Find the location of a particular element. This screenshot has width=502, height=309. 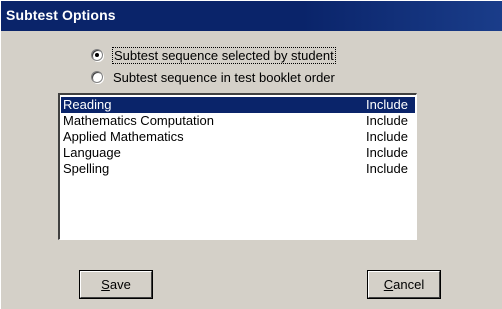

radio-button-booklet-order is located at coordinates (97, 77).